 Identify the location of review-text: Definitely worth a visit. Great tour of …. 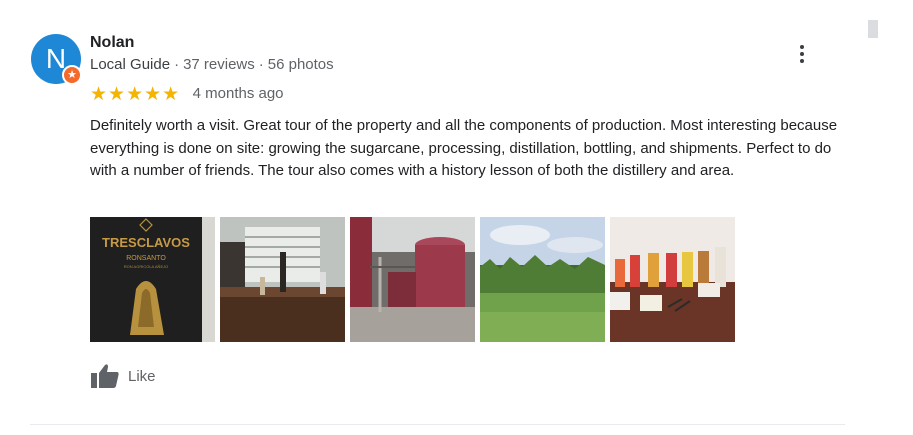
(464, 148).